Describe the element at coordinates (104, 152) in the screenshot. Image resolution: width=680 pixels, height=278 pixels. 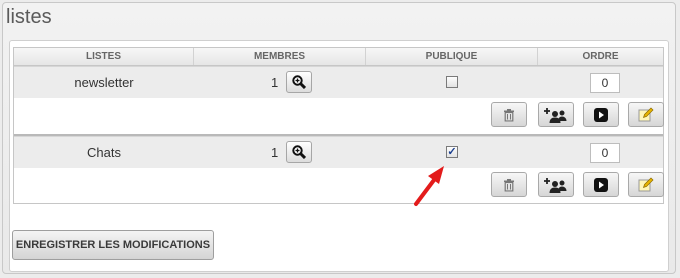
I see `list-name: Chats` at that location.